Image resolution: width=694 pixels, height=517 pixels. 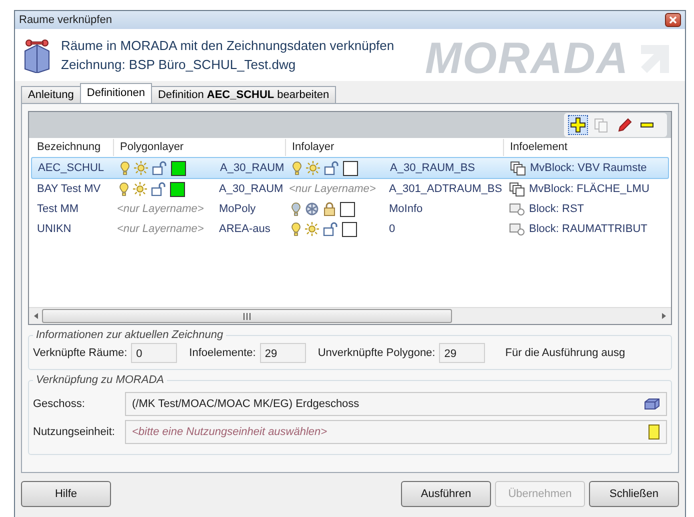 I want to click on dialog-button: Schließen, so click(x=634, y=494).